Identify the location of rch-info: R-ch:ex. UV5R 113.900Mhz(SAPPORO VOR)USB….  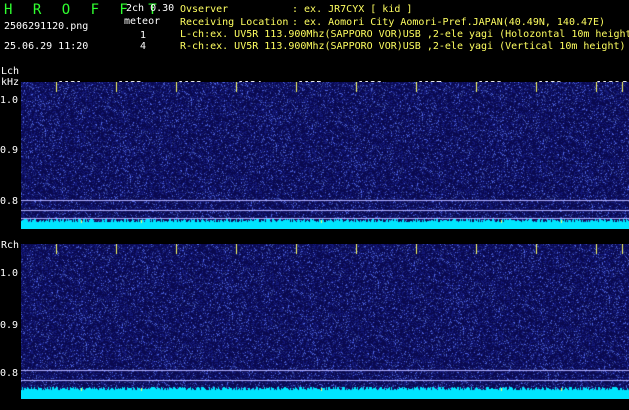
(403, 46).